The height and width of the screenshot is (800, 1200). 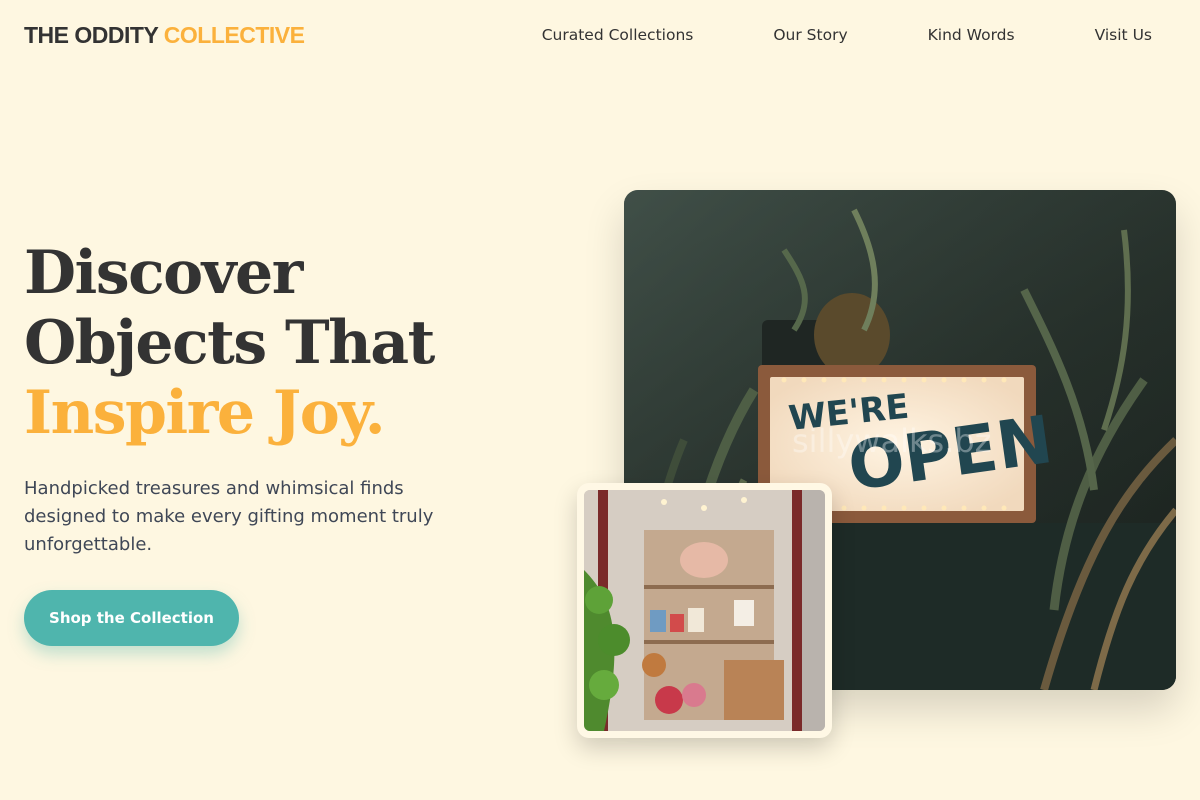 I want to click on nav-kind-words: Kind Words, so click(x=971, y=35).